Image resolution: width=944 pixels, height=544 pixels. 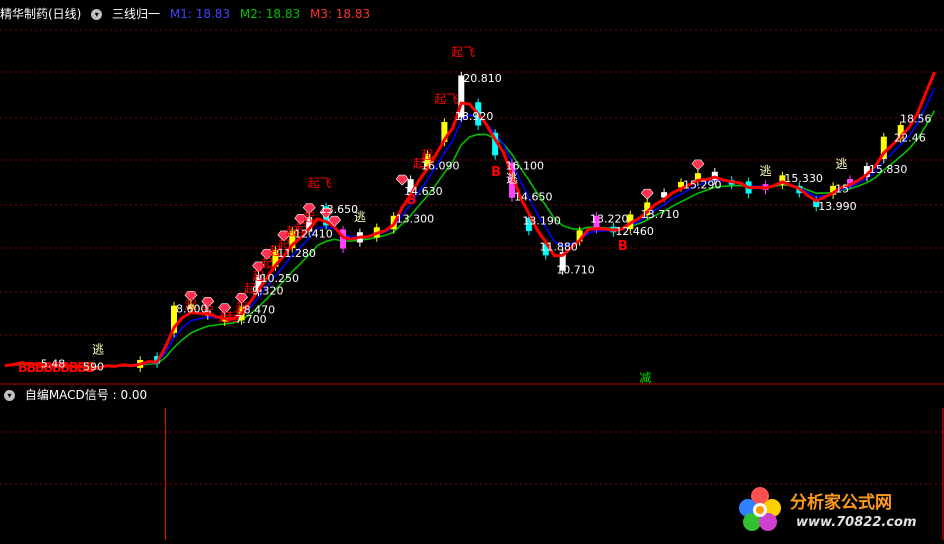 I want to click on price-label: 13.220, so click(x=609, y=219).